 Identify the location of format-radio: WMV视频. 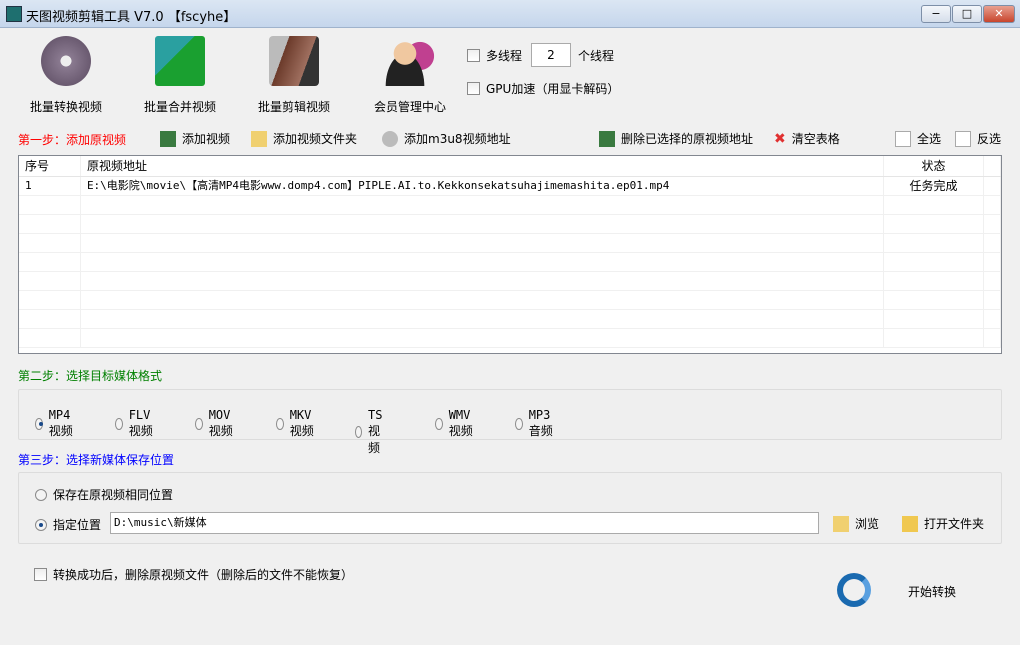
(455, 423).